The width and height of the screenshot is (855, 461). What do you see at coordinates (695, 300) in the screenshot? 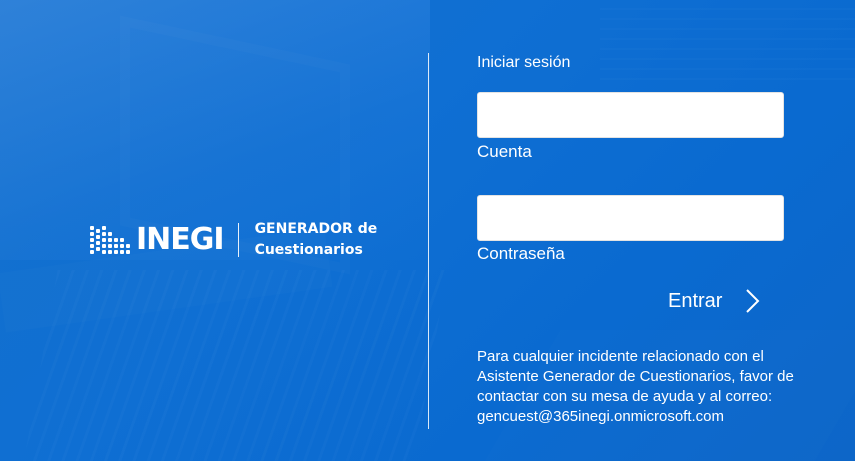
I see `enter-button-label: Entrar` at bounding box center [695, 300].